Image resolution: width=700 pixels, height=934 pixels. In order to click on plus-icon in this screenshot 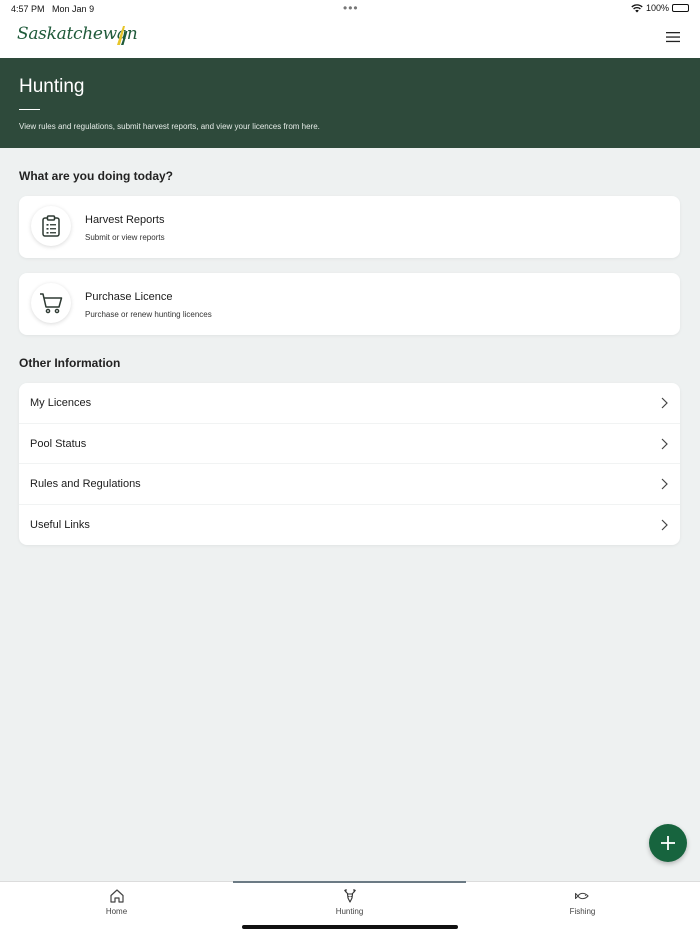, I will do `click(668, 843)`.